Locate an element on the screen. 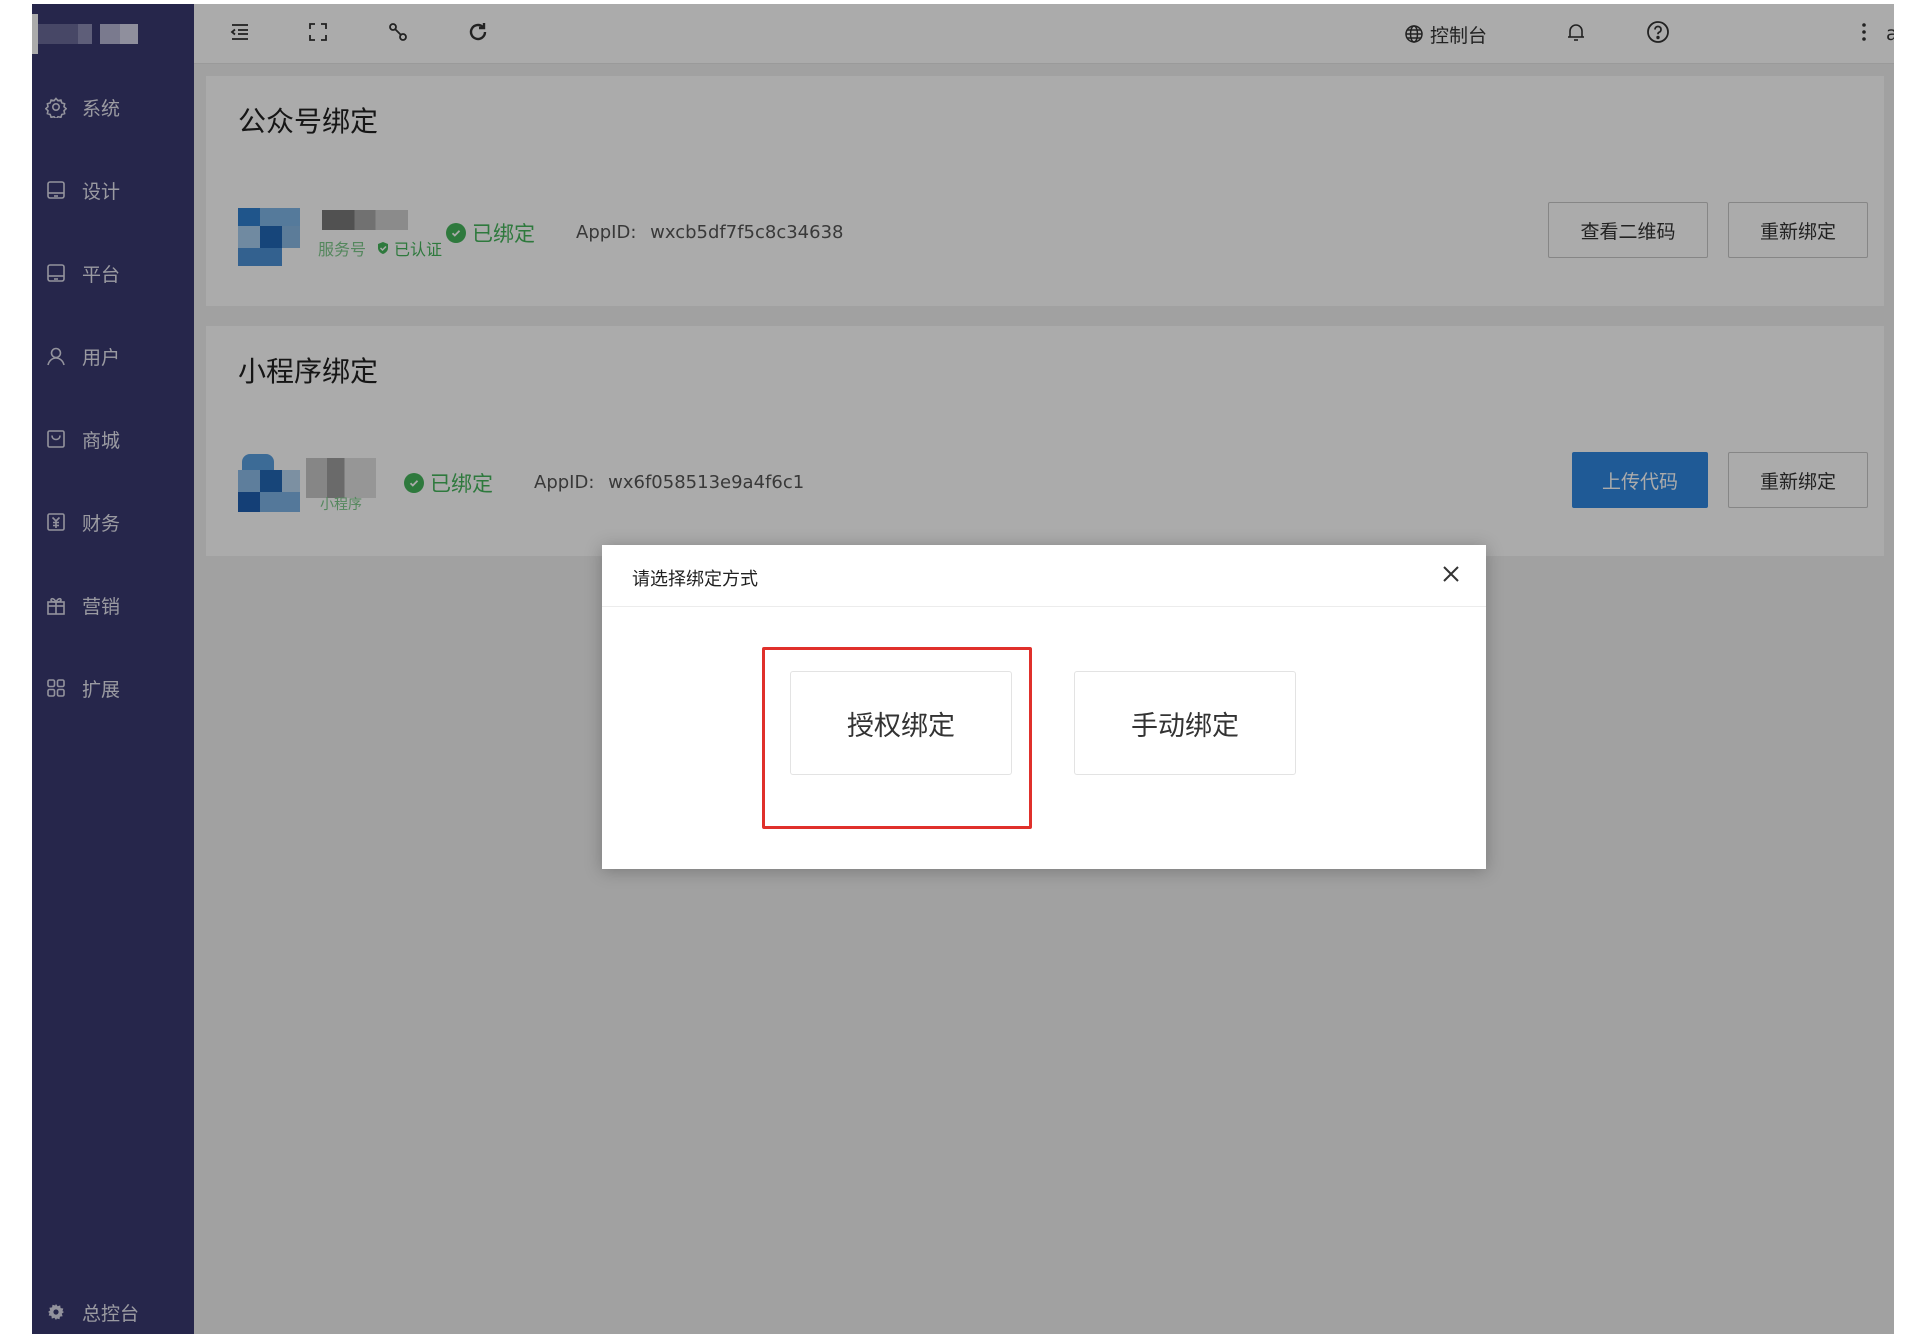 The height and width of the screenshot is (1338, 1924). dialog-title: 请选择绑定方式 is located at coordinates (695, 579).